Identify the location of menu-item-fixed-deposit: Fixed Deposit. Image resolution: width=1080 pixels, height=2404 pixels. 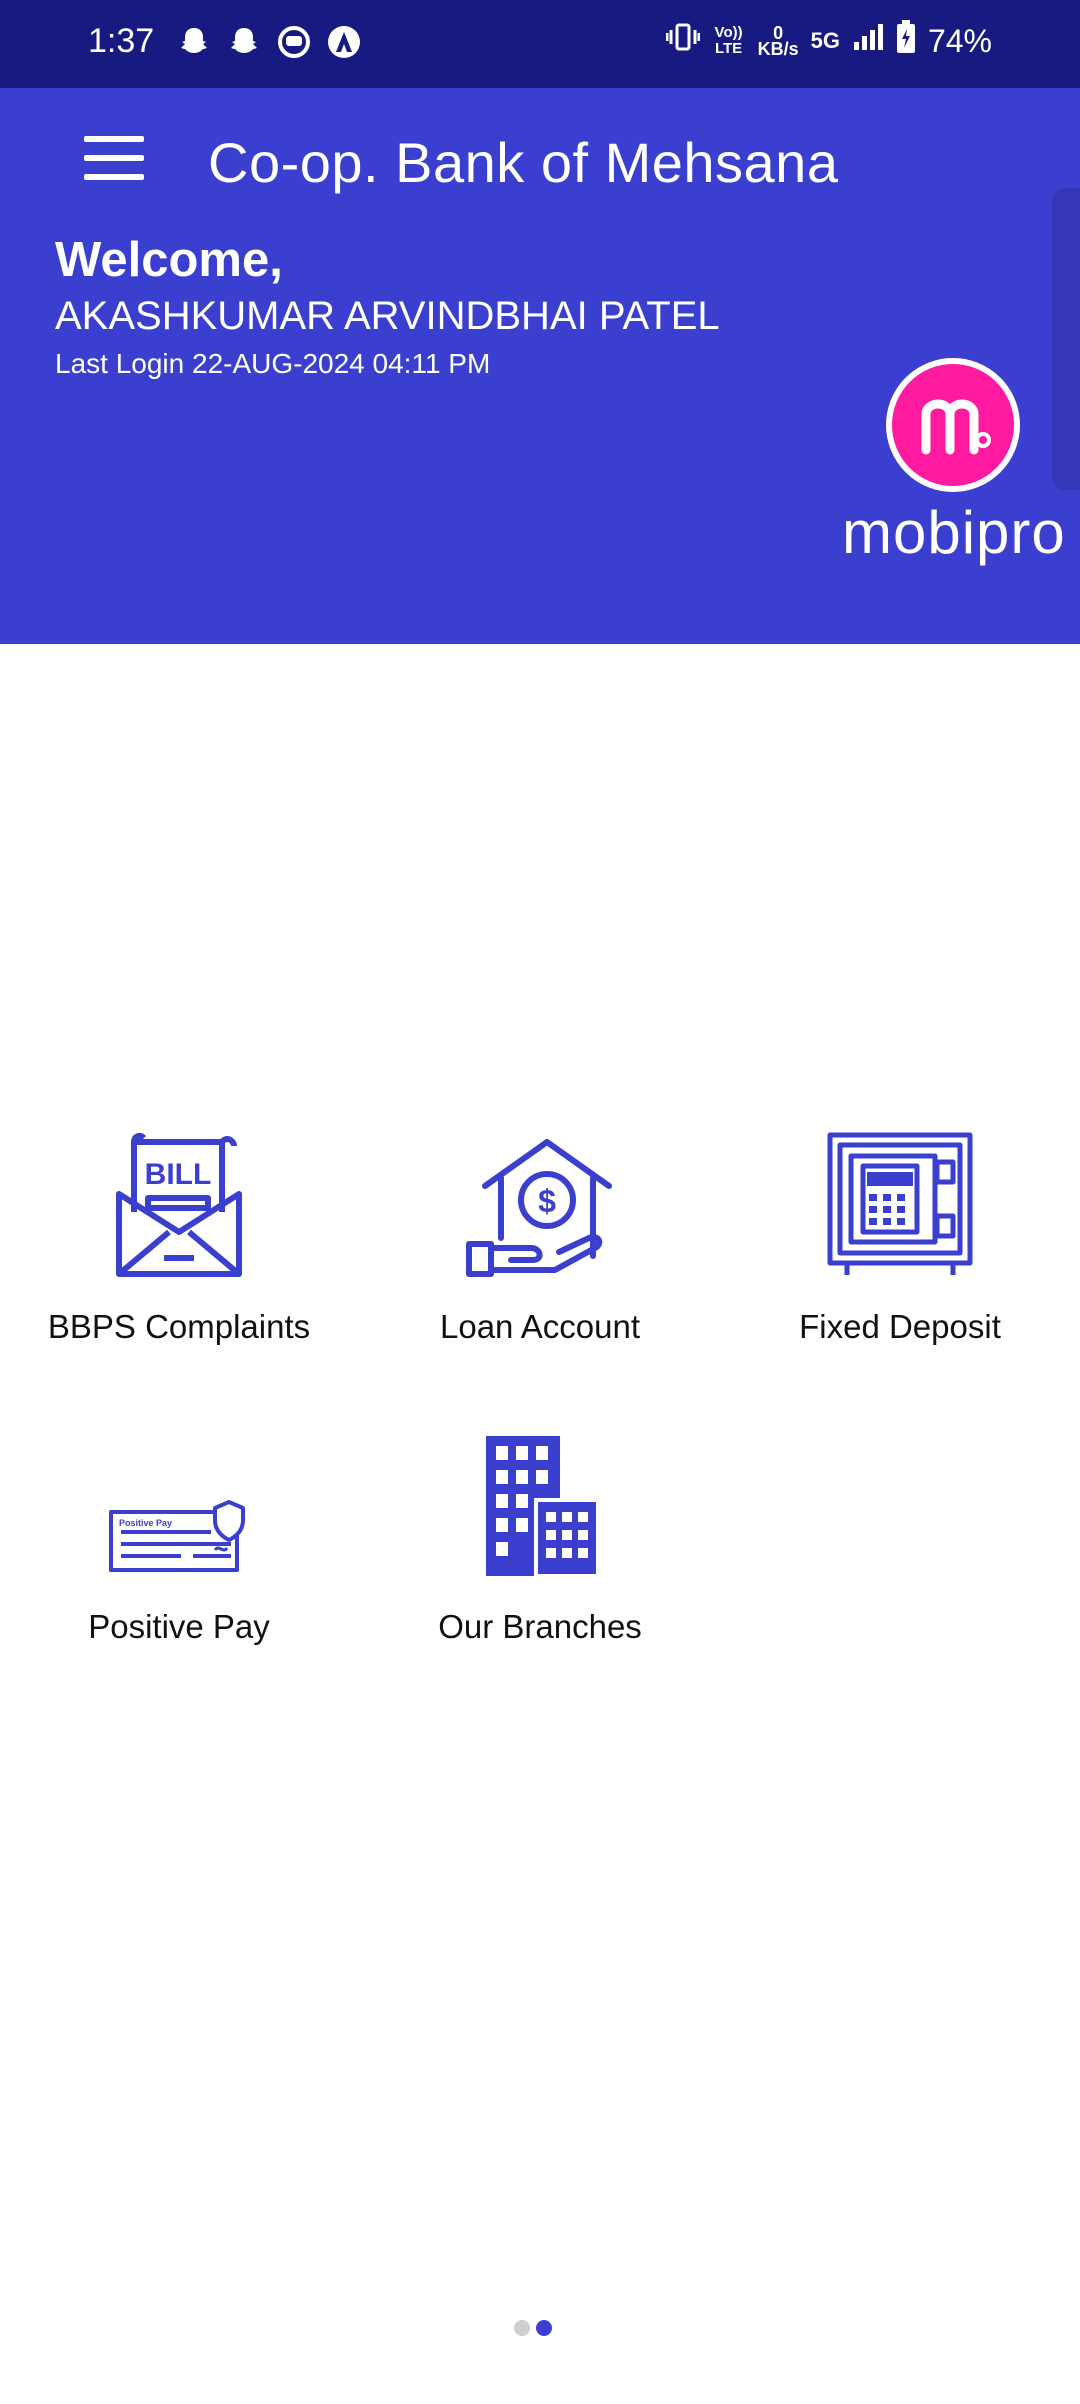
(900, 1237).